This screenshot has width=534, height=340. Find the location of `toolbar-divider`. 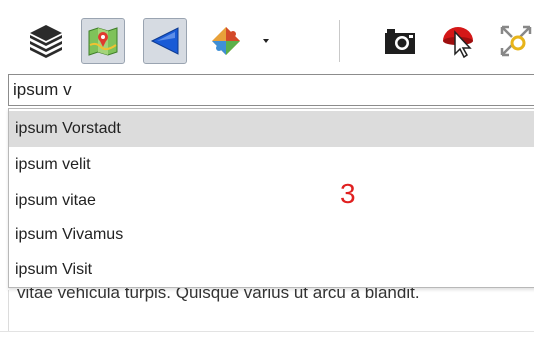

toolbar-divider is located at coordinates (339, 41).